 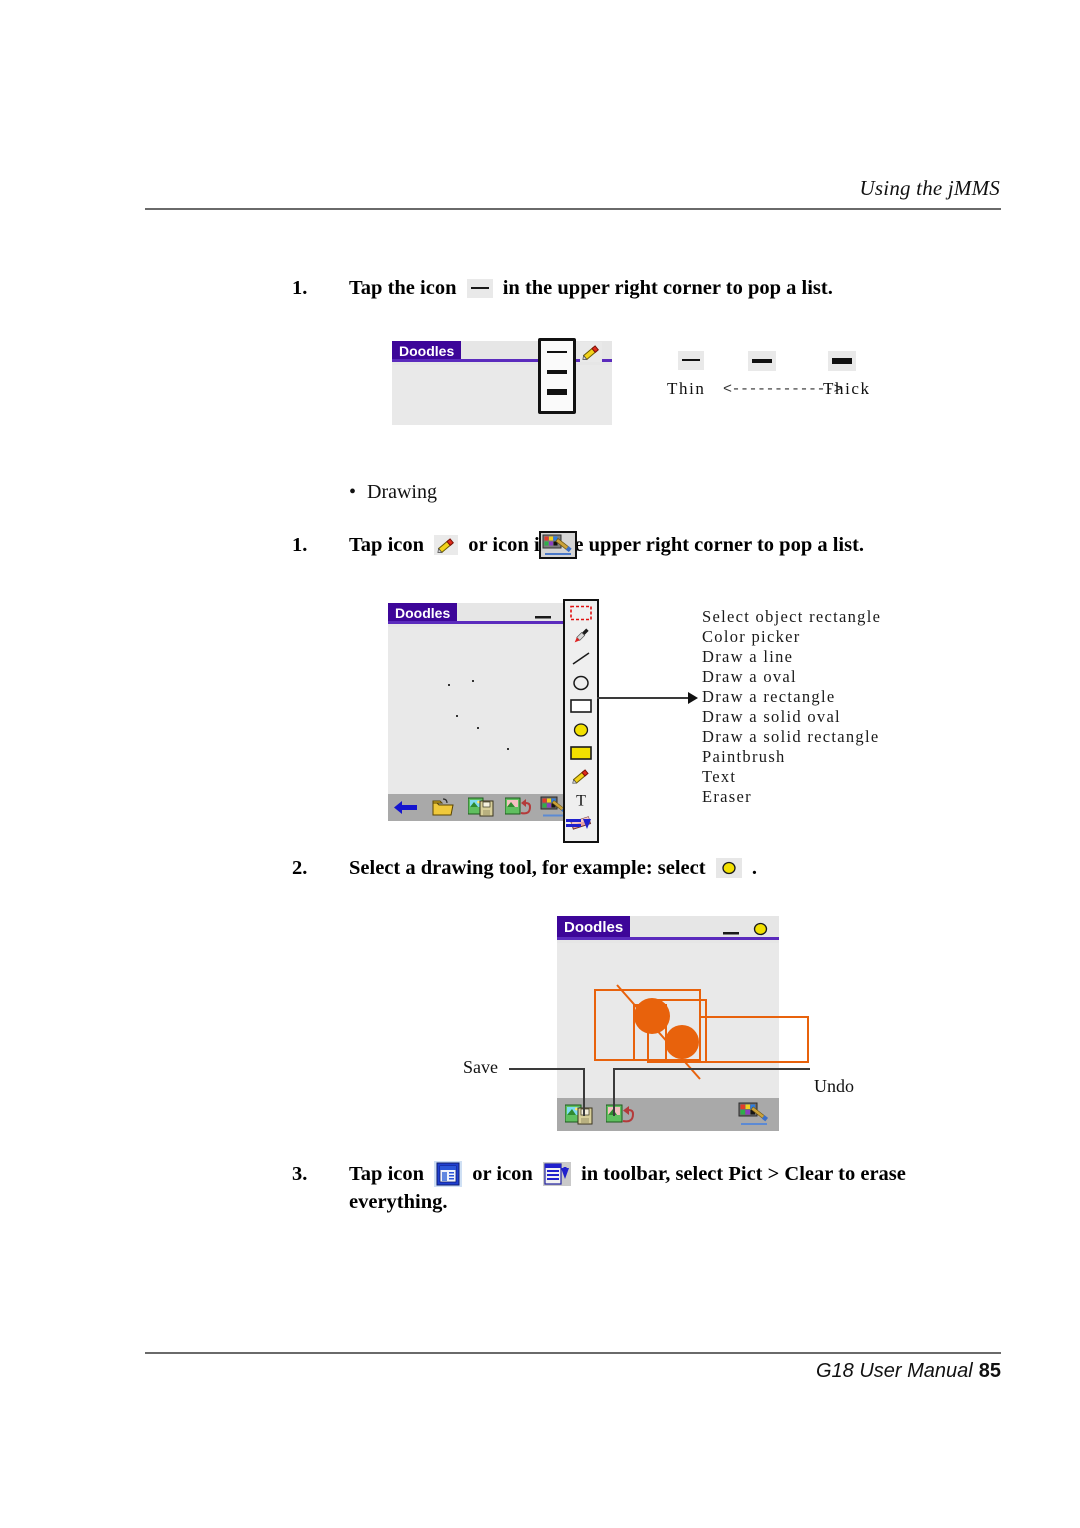 I want to click on step-4-text-2: or icon, so click(x=502, y=1174).